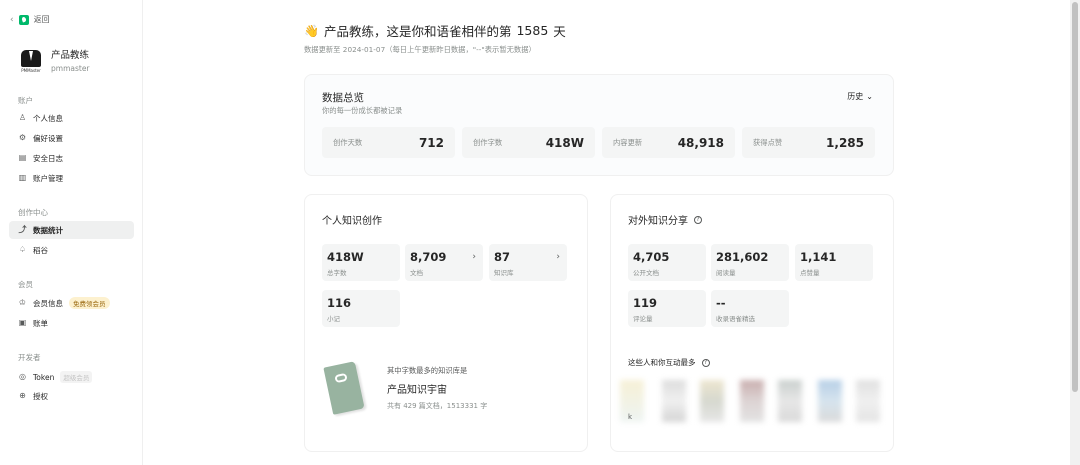 The height and width of the screenshot is (465, 1080). What do you see at coordinates (721, 303) in the screenshot?
I see `tile-value: --` at bounding box center [721, 303].